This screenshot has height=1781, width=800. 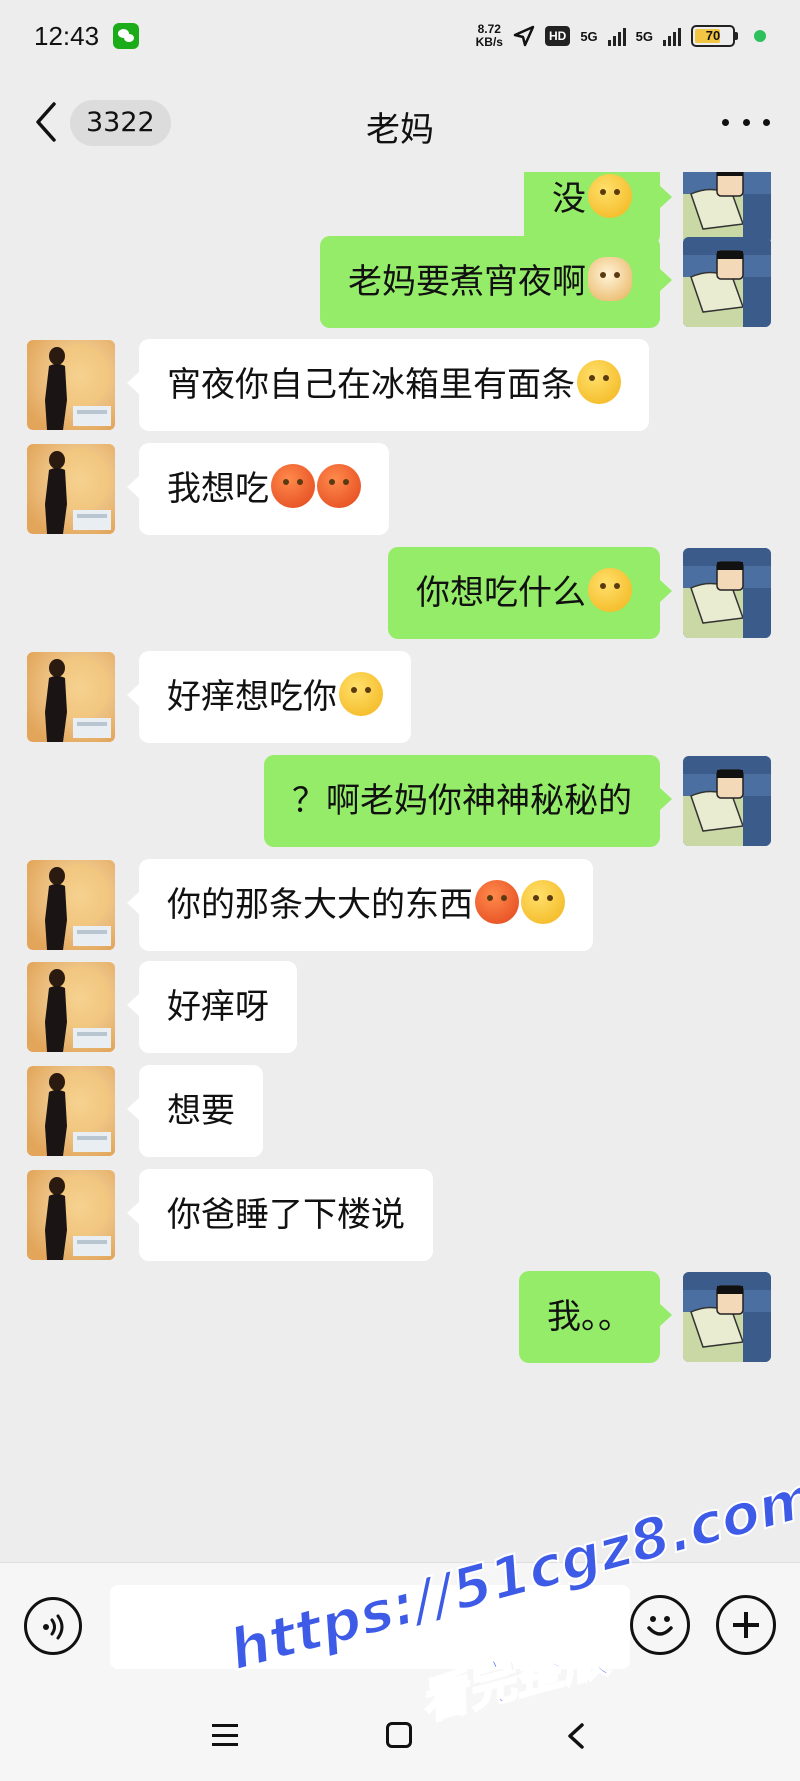 What do you see at coordinates (524, 36) in the screenshot?
I see `location-icon` at bounding box center [524, 36].